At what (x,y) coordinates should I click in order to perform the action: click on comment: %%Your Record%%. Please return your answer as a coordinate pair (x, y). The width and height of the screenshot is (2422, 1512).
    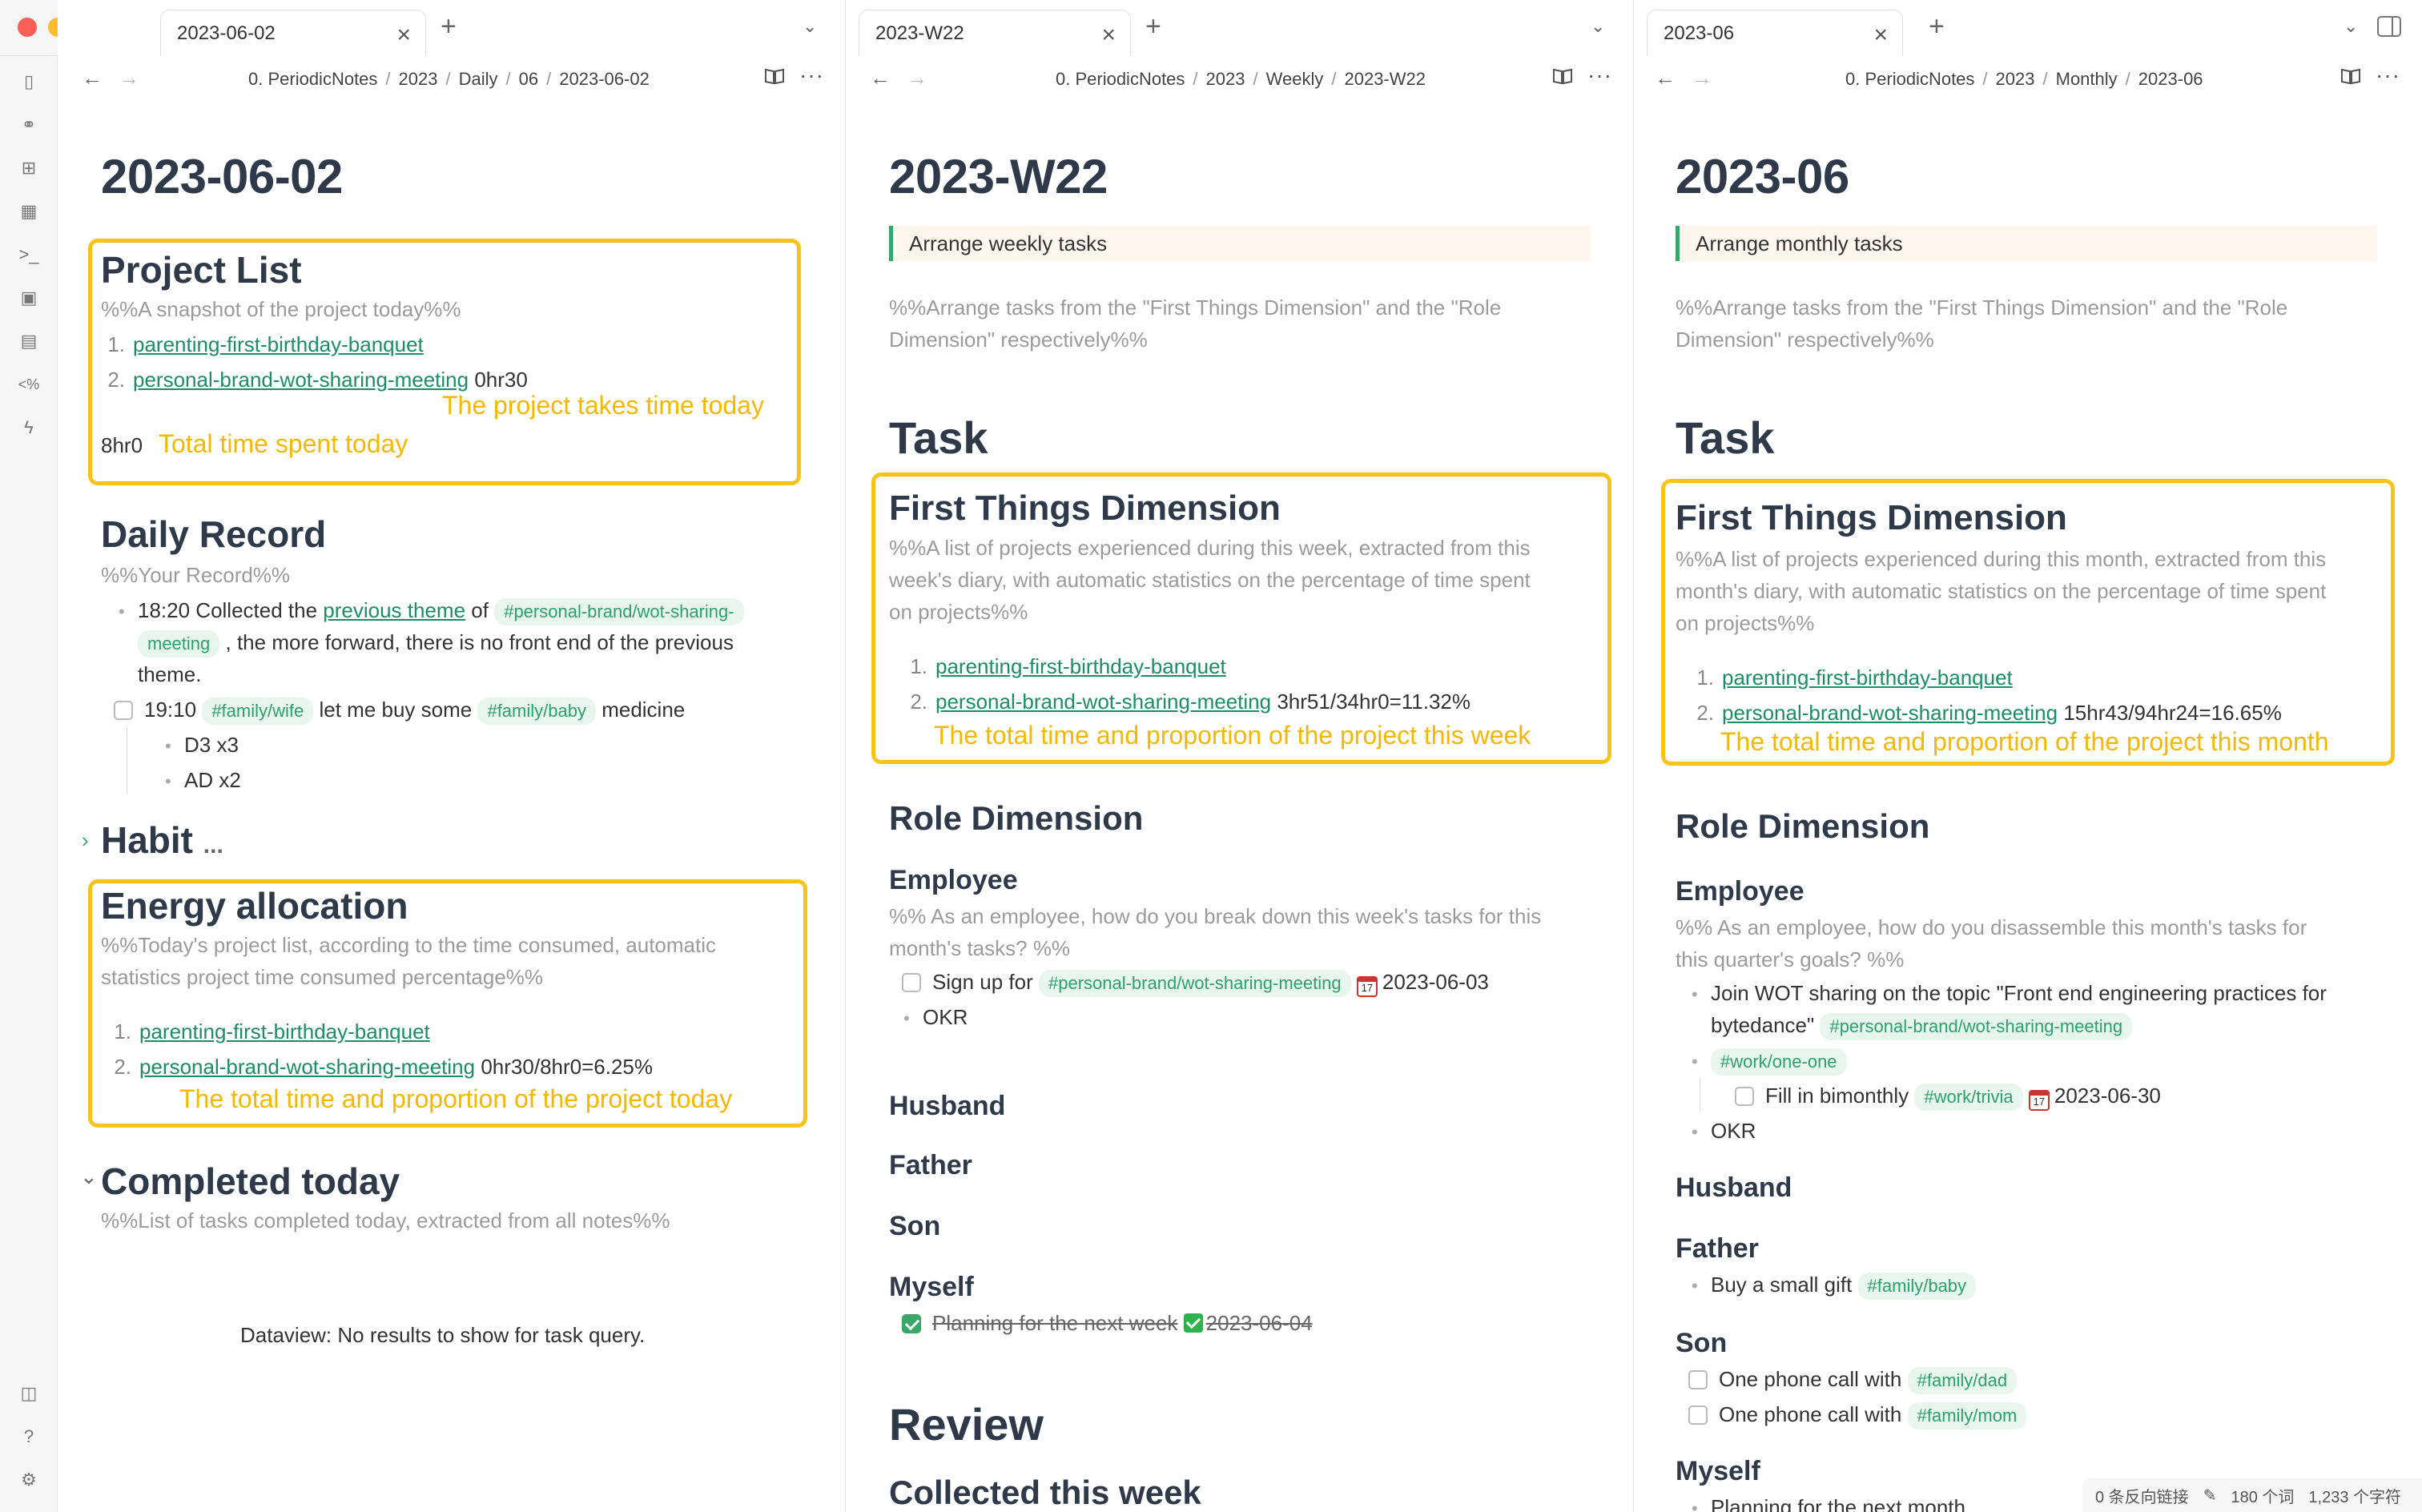
    Looking at the image, I should click on (196, 575).